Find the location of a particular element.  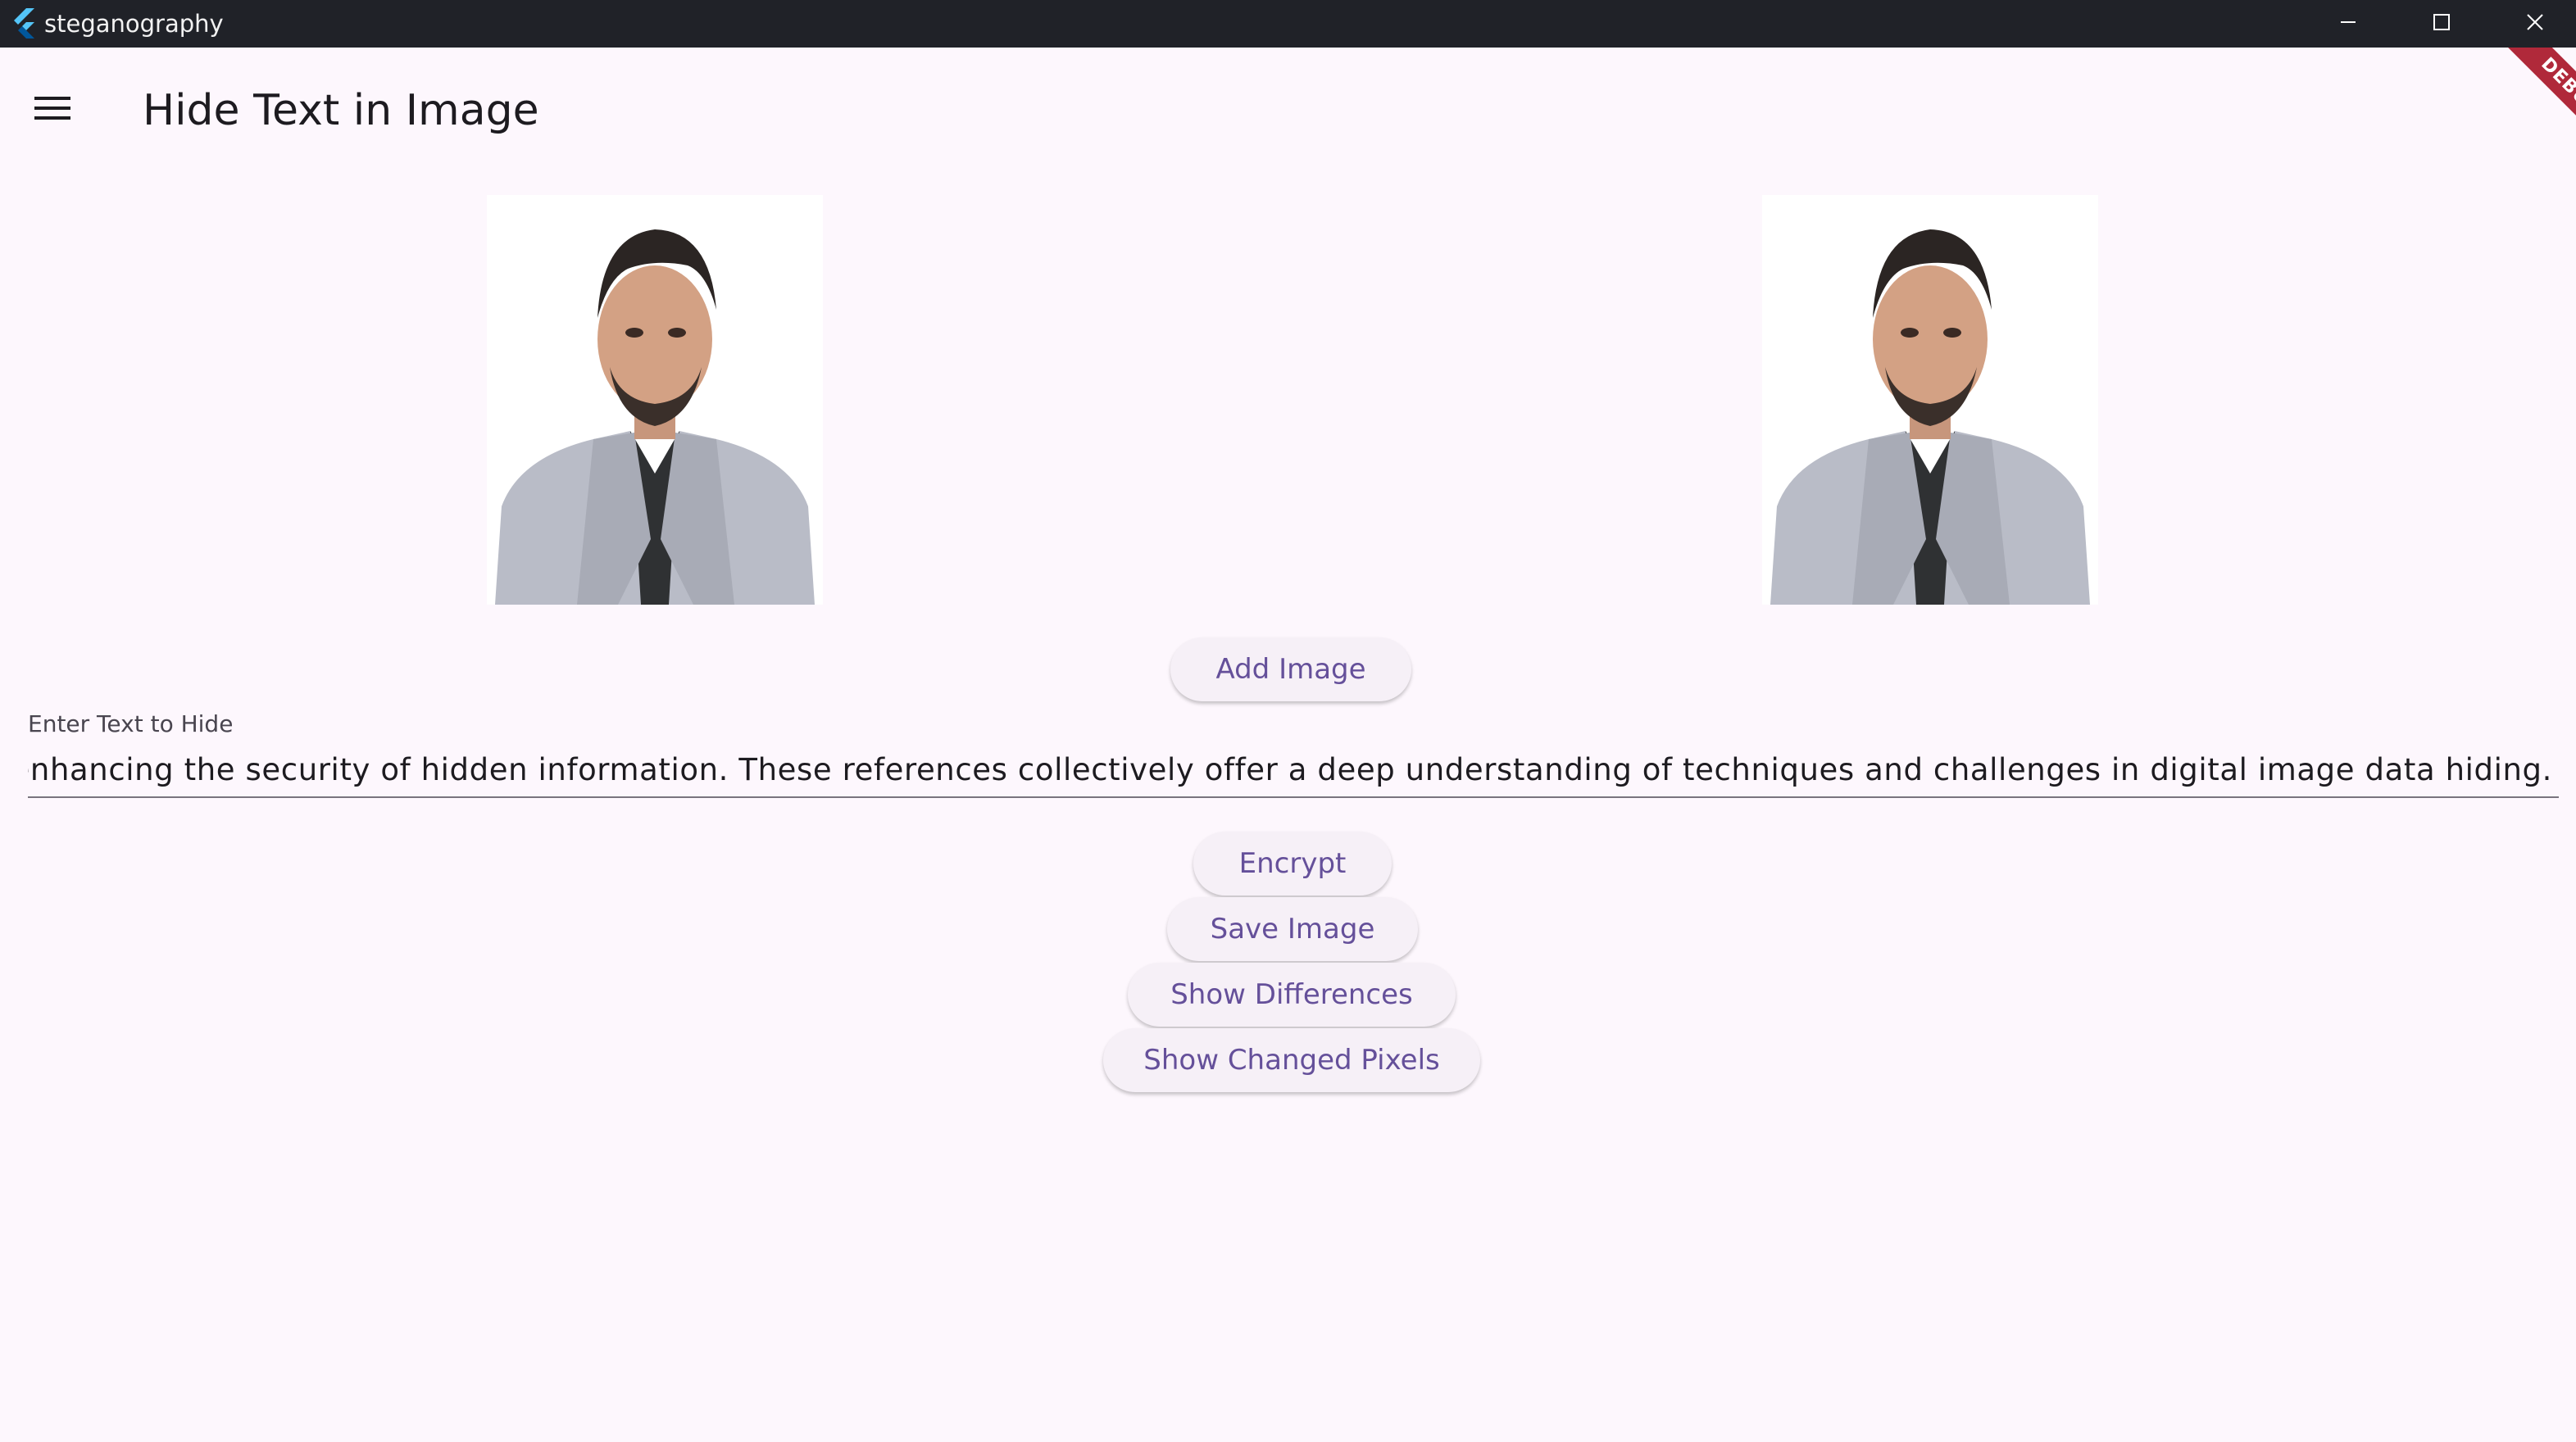

close-icon is located at coordinates (2535, 23).